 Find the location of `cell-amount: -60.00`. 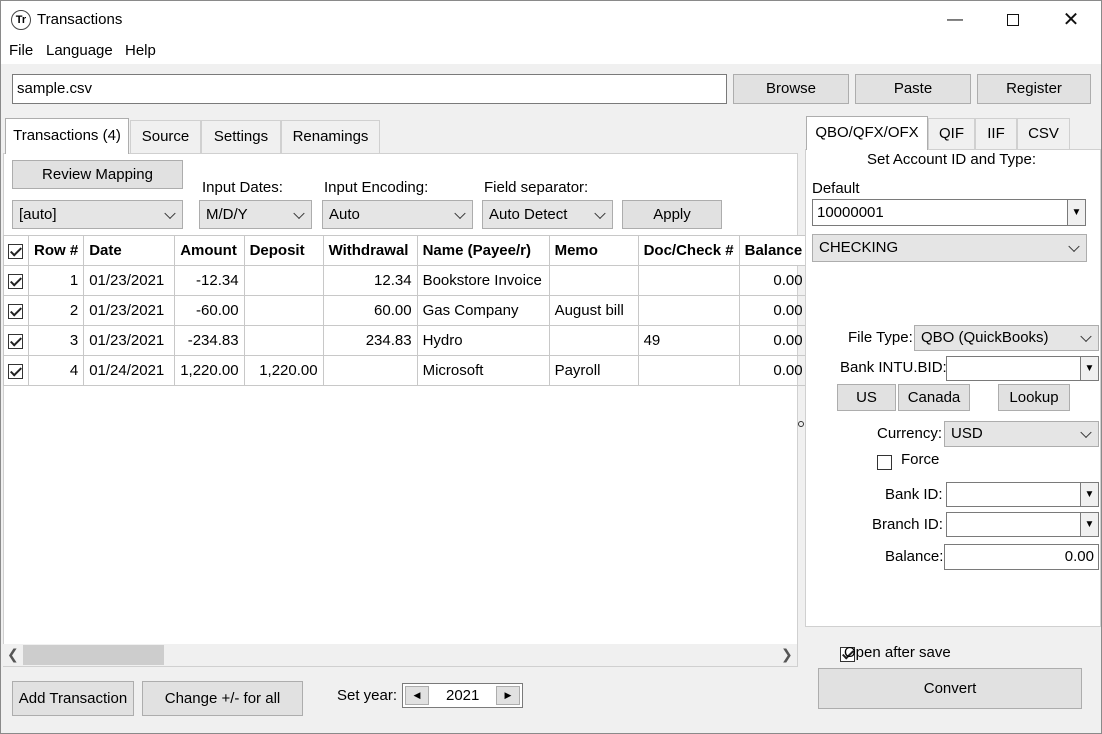

cell-amount: -60.00 is located at coordinates (209, 310).